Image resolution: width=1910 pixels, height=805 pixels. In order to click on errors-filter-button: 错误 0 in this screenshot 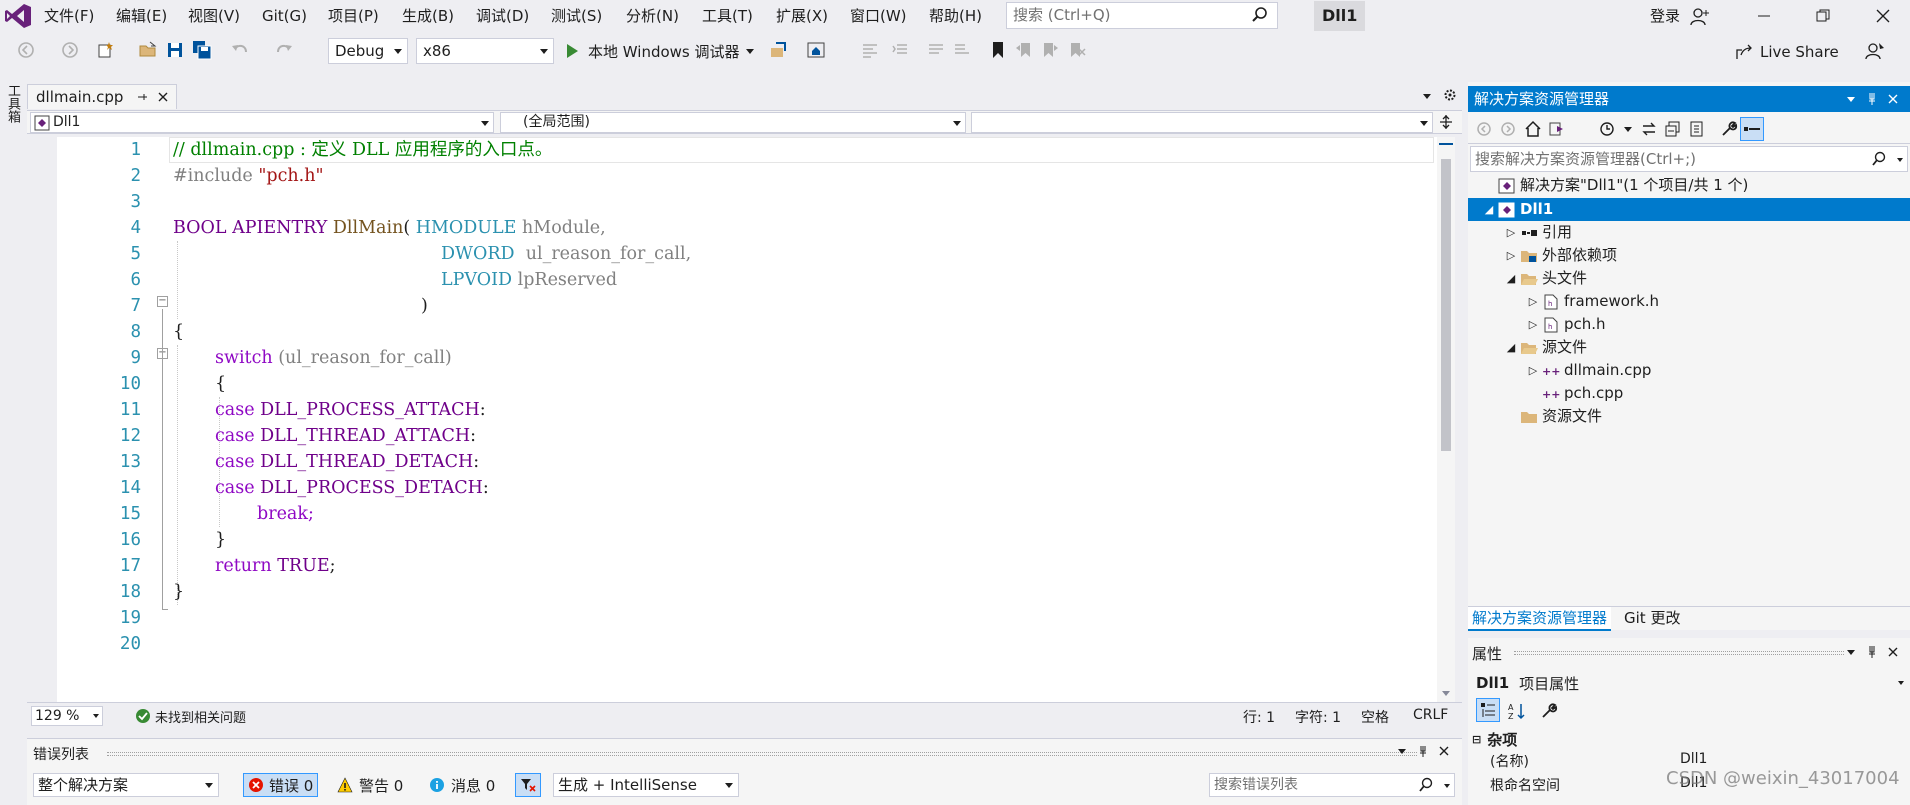, I will do `click(281, 785)`.